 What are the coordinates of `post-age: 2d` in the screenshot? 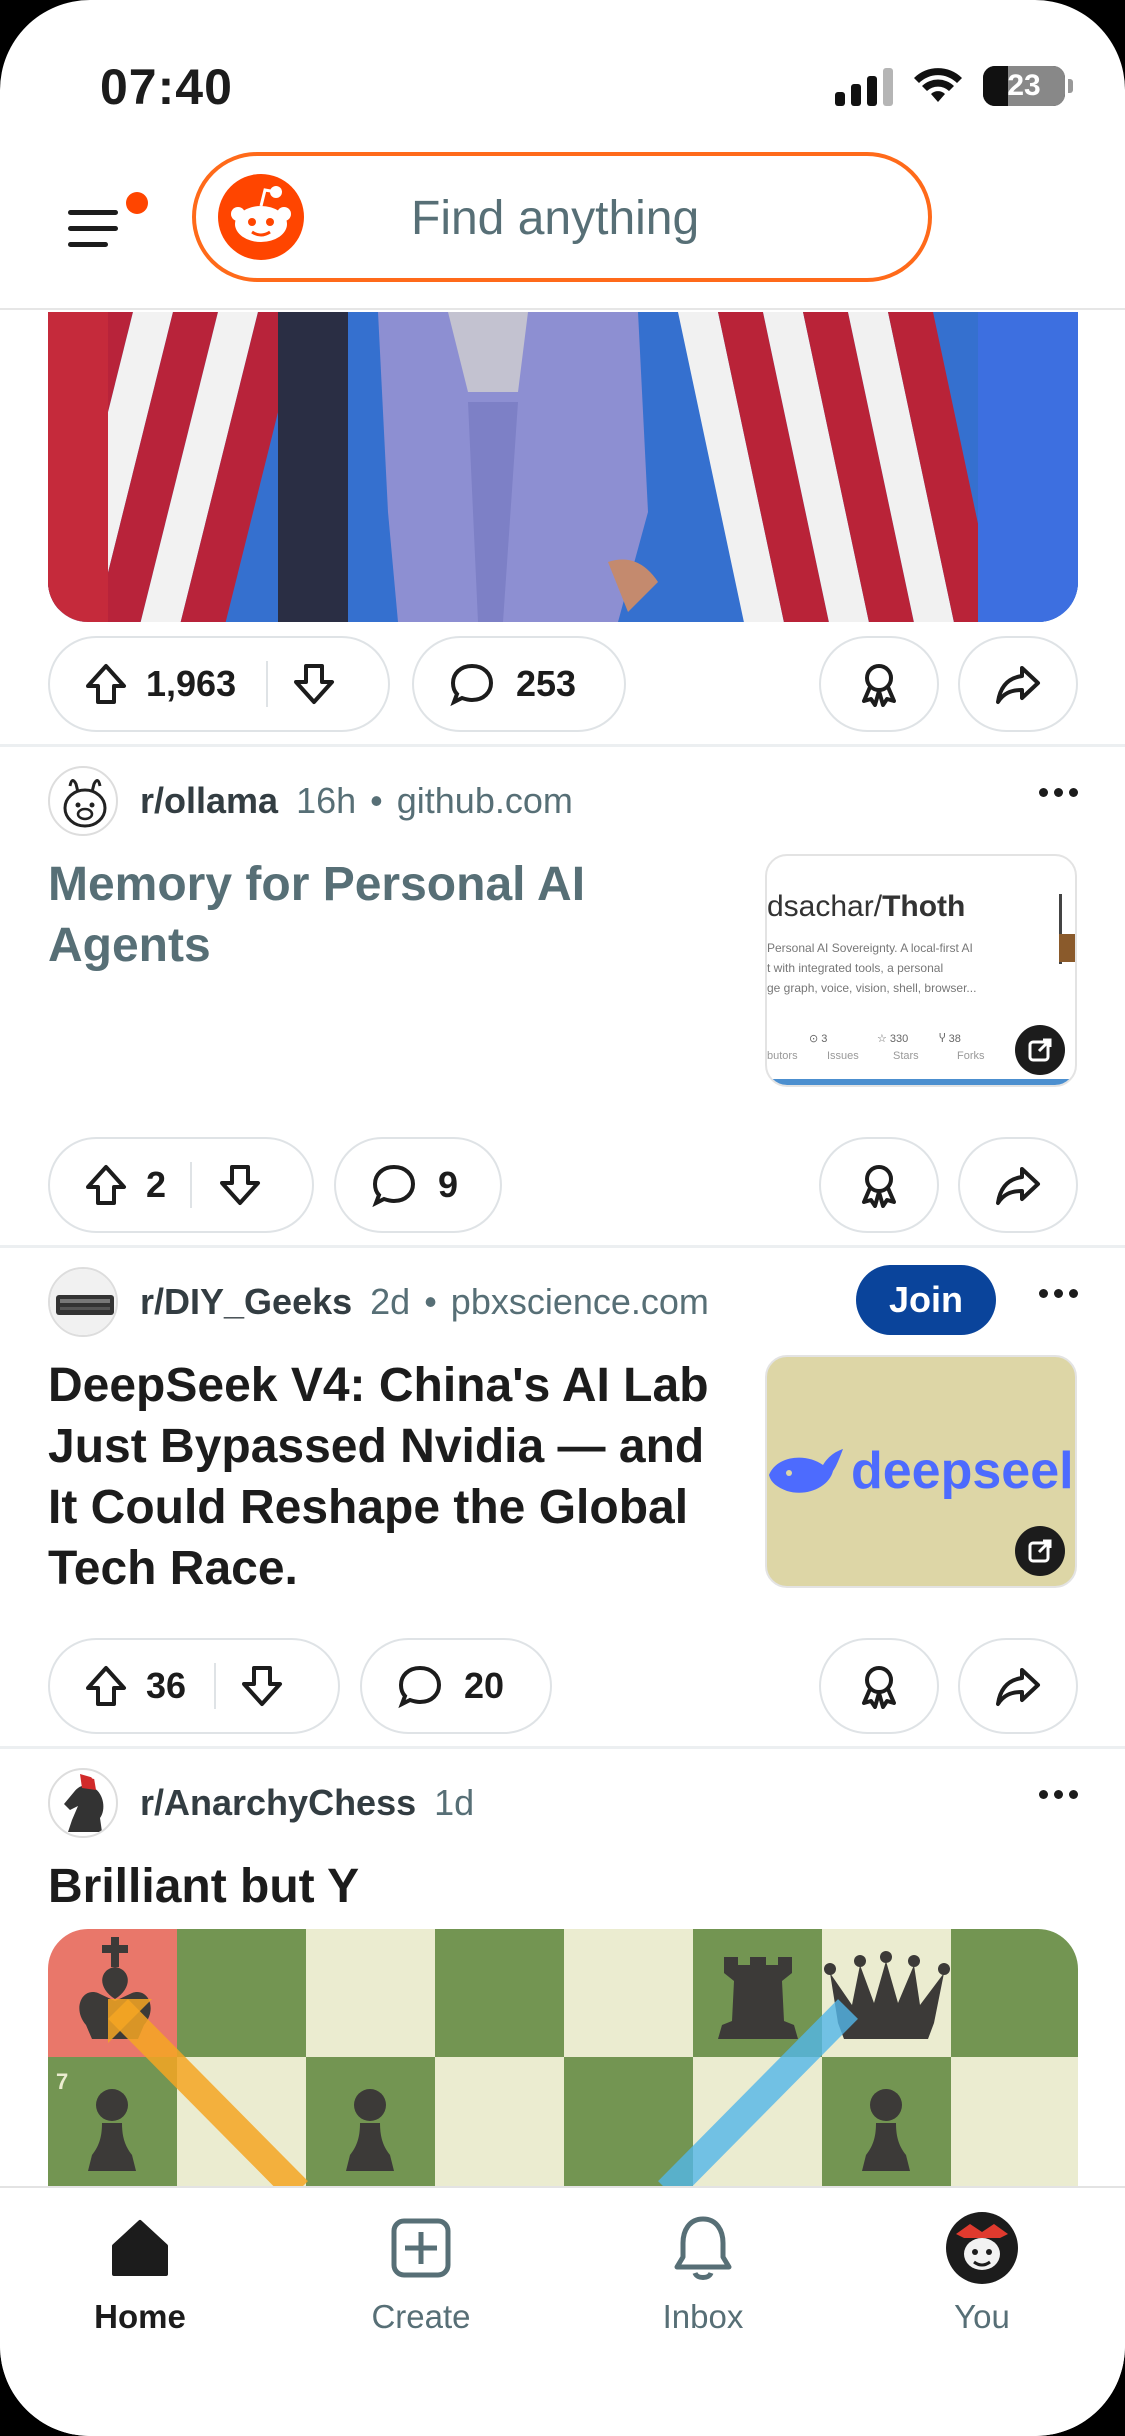 It's located at (390, 1301).